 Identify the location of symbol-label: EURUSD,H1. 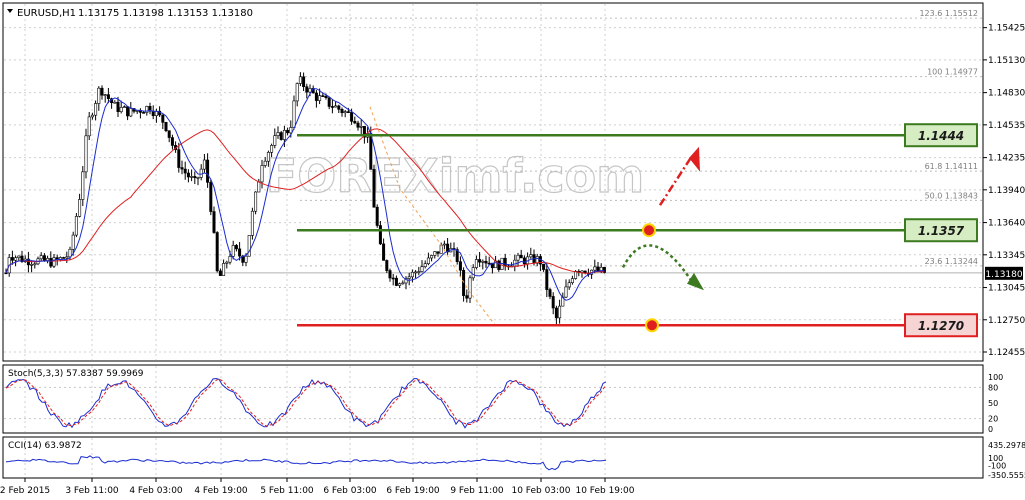
(46, 13).